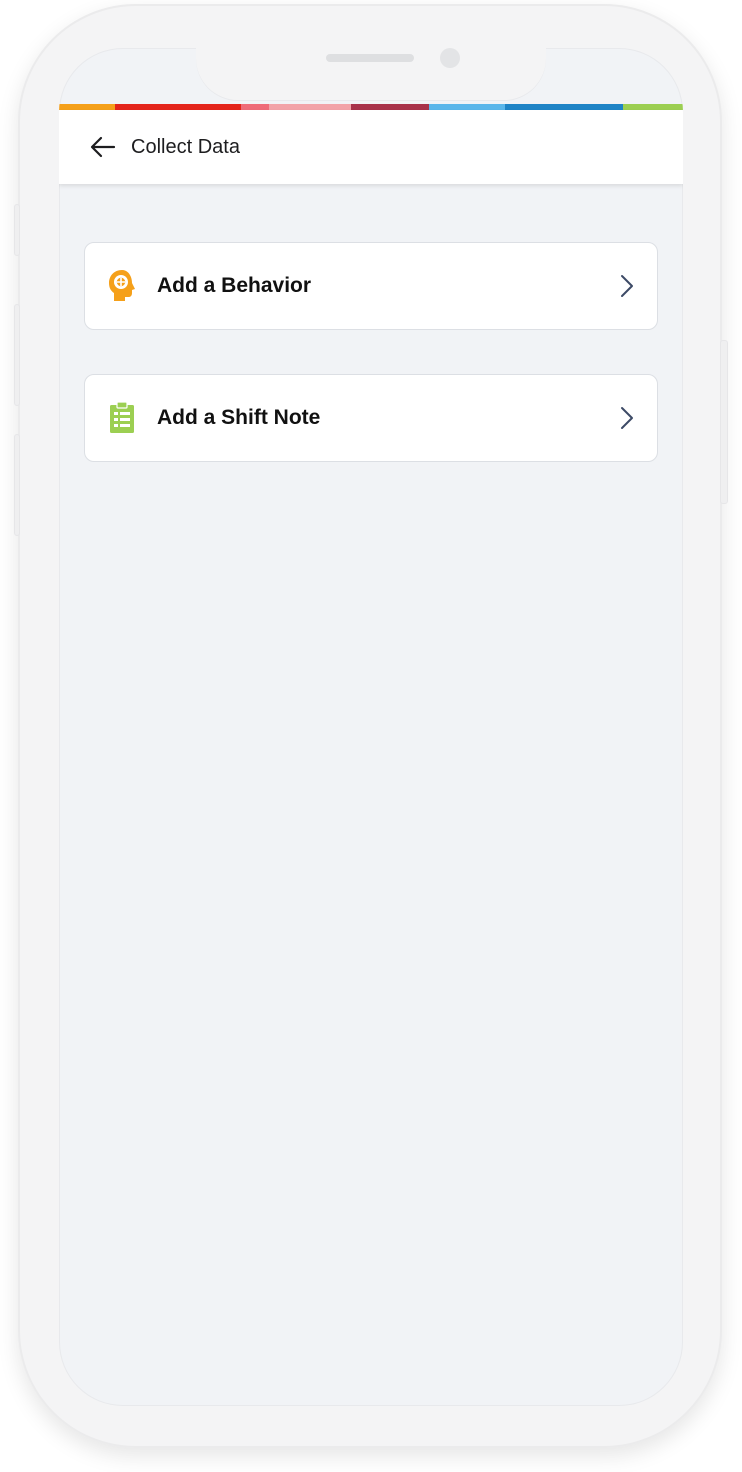 The image size is (742, 1472). I want to click on add-behavior-button: Add a Behavior, so click(371, 286).